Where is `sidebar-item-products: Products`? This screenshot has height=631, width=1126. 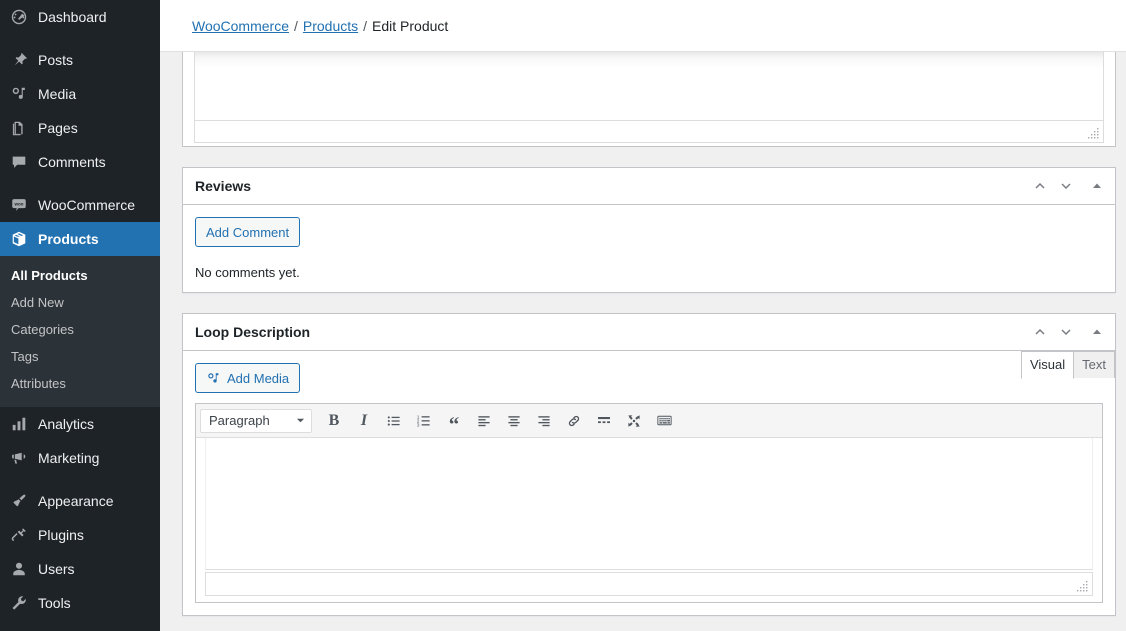
sidebar-item-products: Products is located at coordinates (80, 239).